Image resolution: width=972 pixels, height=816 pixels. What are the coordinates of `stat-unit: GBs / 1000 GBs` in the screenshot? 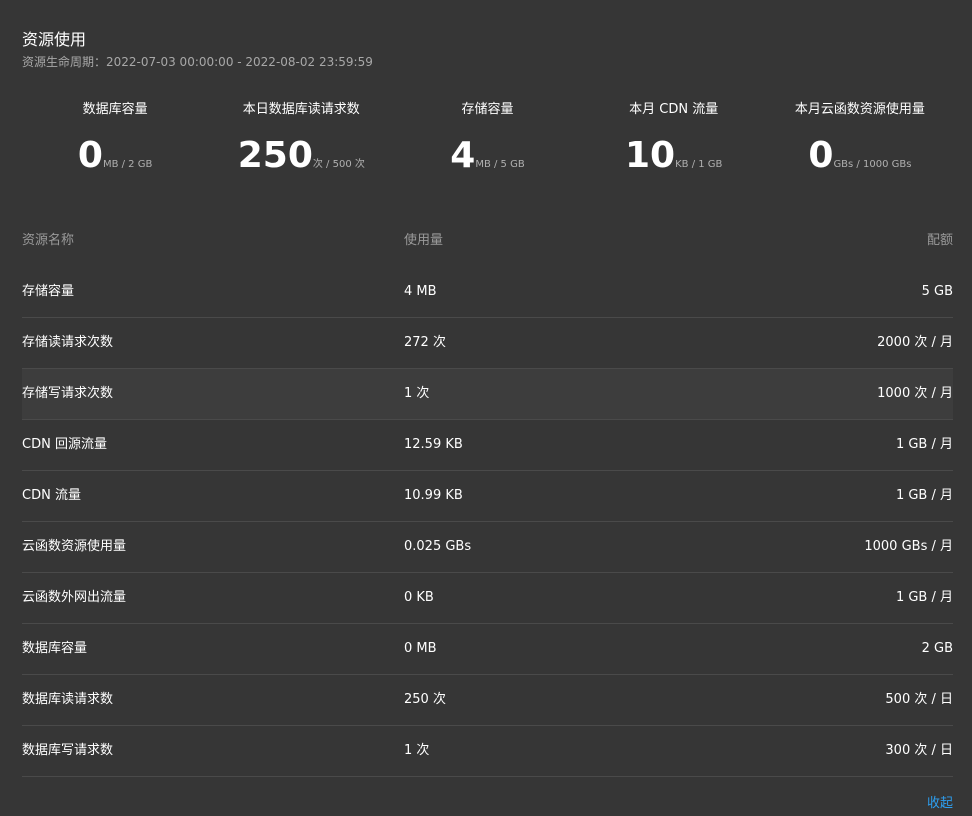 It's located at (872, 164).